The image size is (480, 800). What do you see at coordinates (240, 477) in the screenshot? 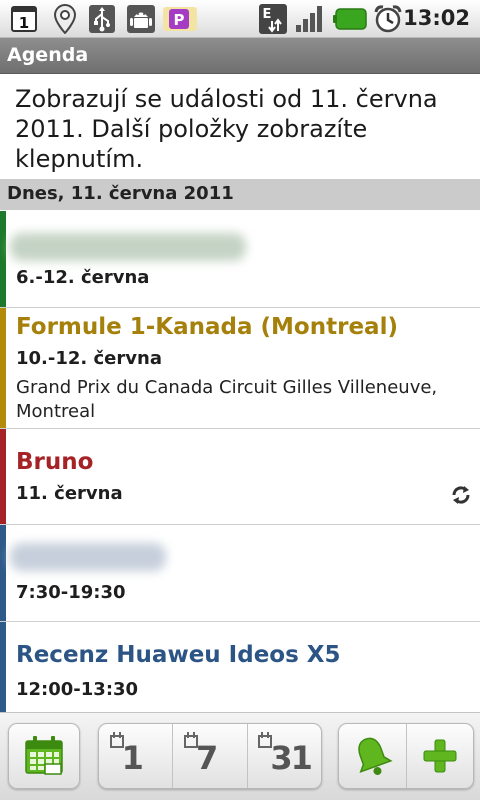
I see `event-item: Bruno 11. června` at bounding box center [240, 477].